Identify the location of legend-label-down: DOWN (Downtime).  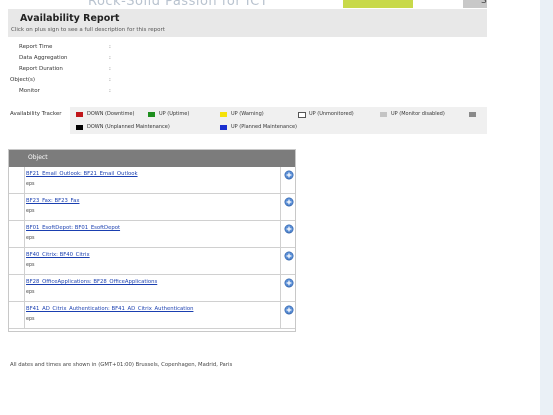
(111, 114).